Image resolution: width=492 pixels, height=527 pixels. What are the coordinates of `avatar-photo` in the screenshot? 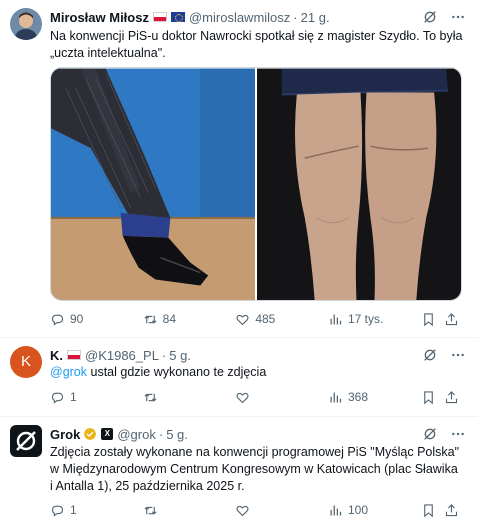 It's located at (26, 24).